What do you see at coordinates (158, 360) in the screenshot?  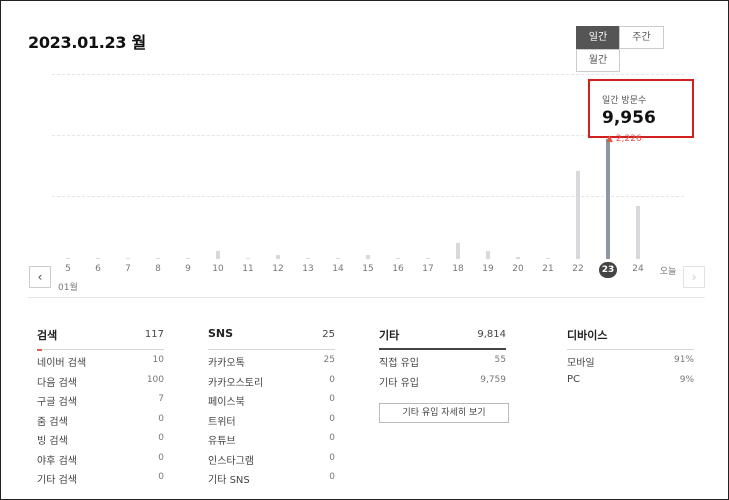 I see `stat-row-value: 10` at bounding box center [158, 360].